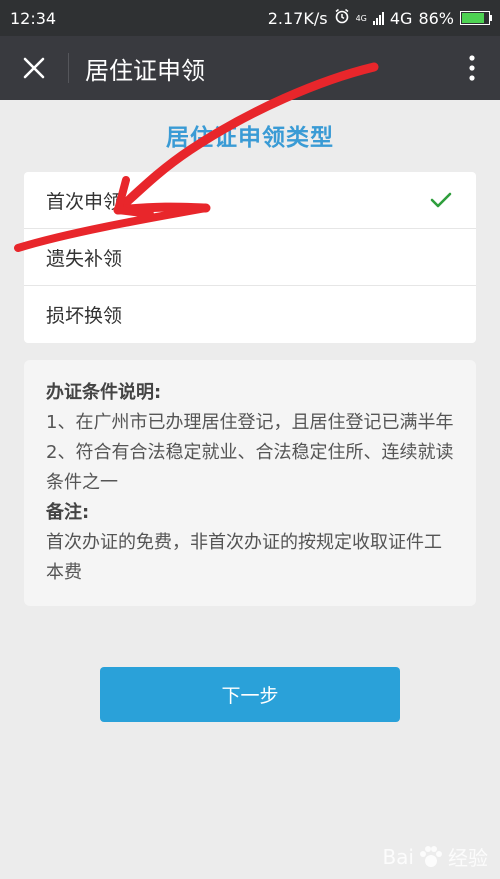 This screenshot has width=500, height=879. I want to click on option-lost-reissue: 遗失补领, so click(250, 257).